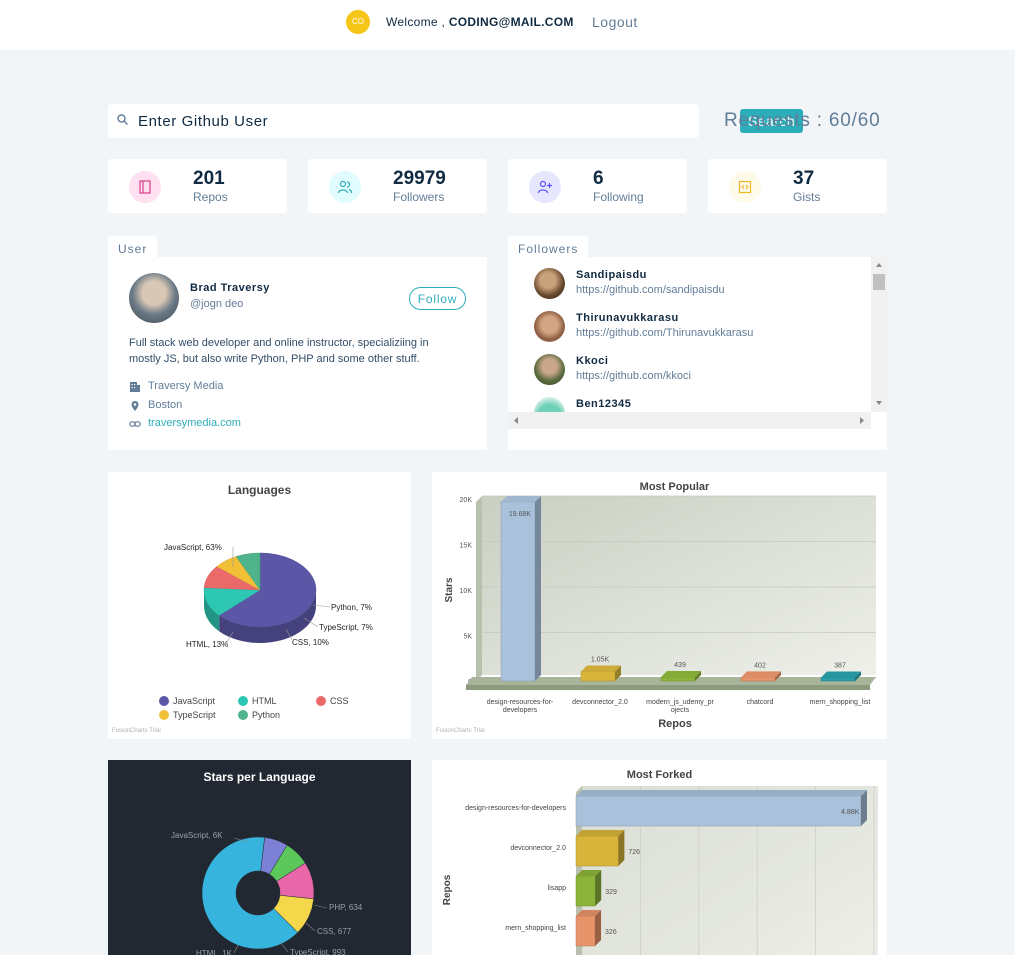 This screenshot has height=955, width=1015. What do you see at coordinates (346, 627) in the screenshot?
I see `pie-data-label: TypeScript, 7%` at bounding box center [346, 627].